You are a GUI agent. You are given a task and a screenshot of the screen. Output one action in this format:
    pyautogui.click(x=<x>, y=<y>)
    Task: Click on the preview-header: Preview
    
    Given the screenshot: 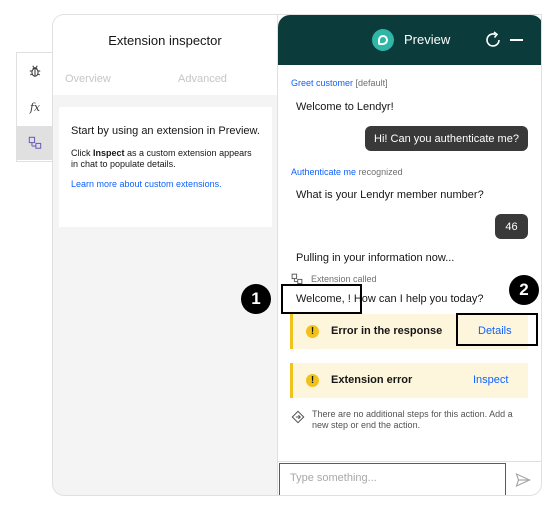 What is the action you would take?
    pyautogui.click(x=409, y=40)
    